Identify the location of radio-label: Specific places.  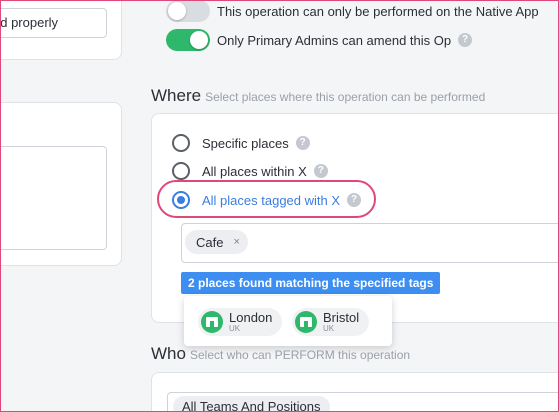
(245, 143).